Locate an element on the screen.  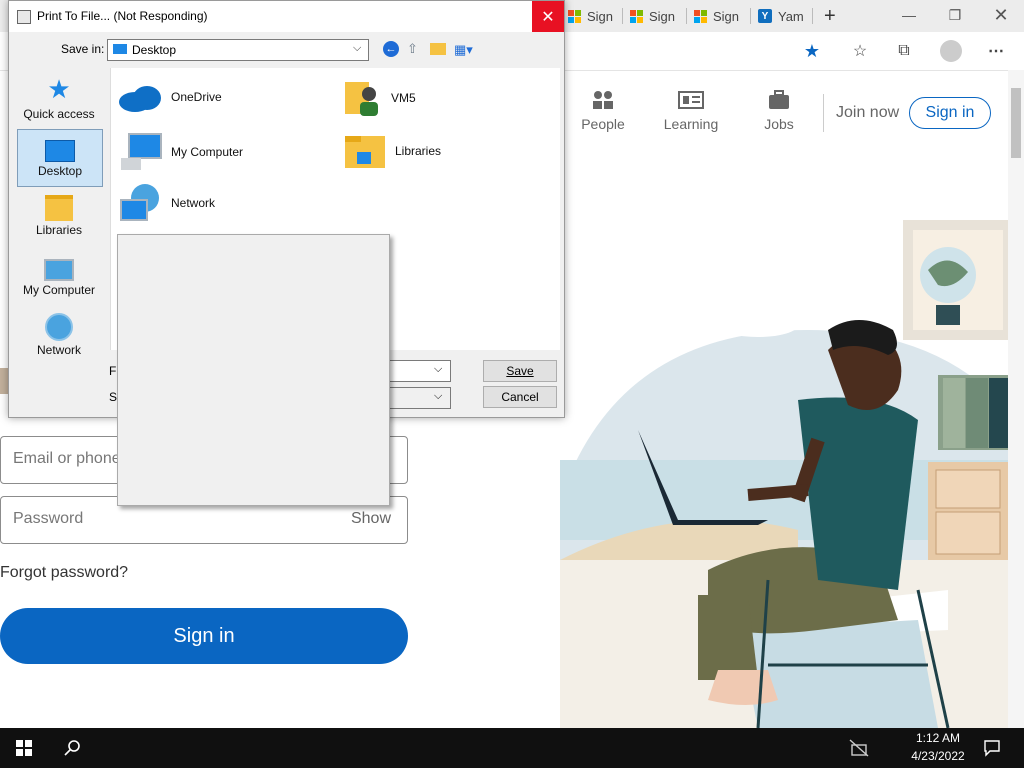
place-desktop: Desktop is located at coordinates (60, 158).